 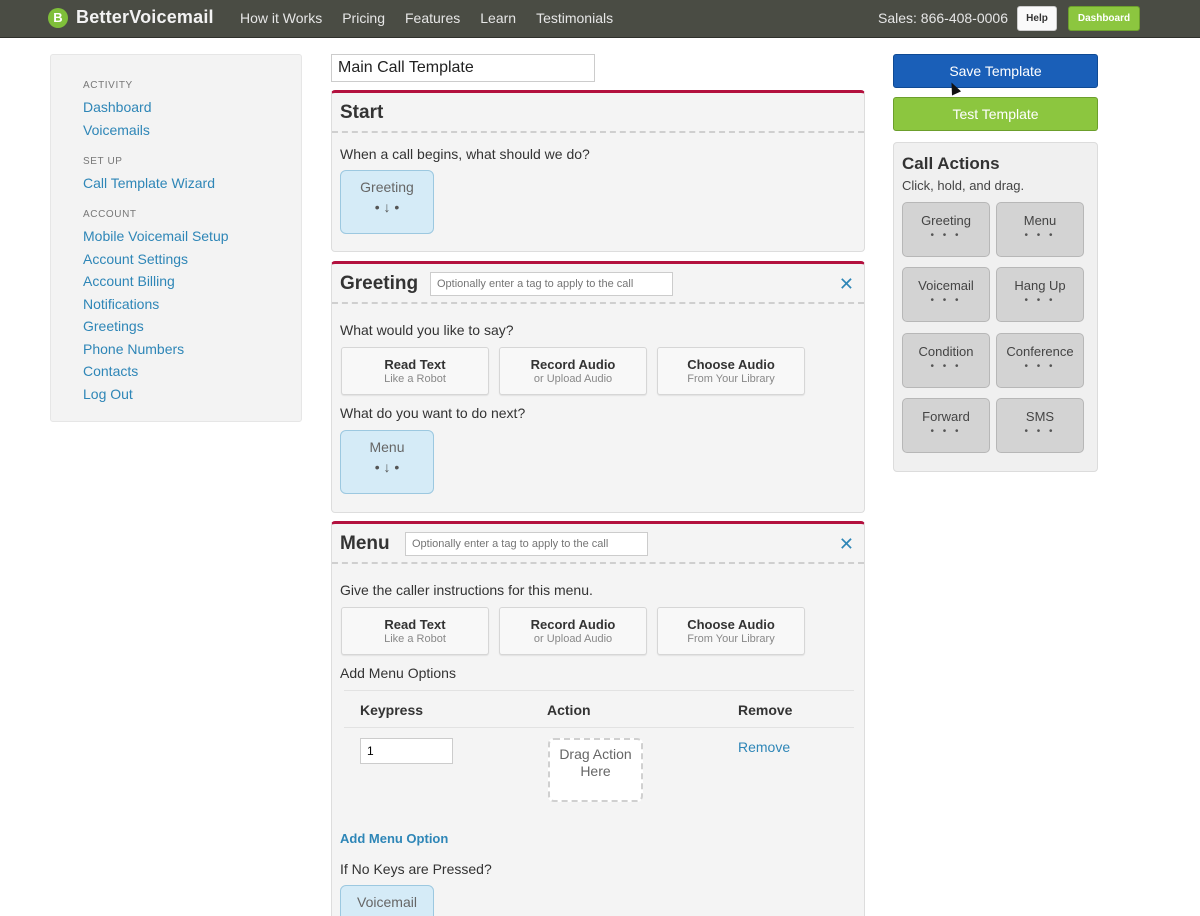 What do you see at coordinates (943, 18) in the screenshot?
I see `sales-phone: Sales: 866-408-0006` at bounding box center [943, 18].